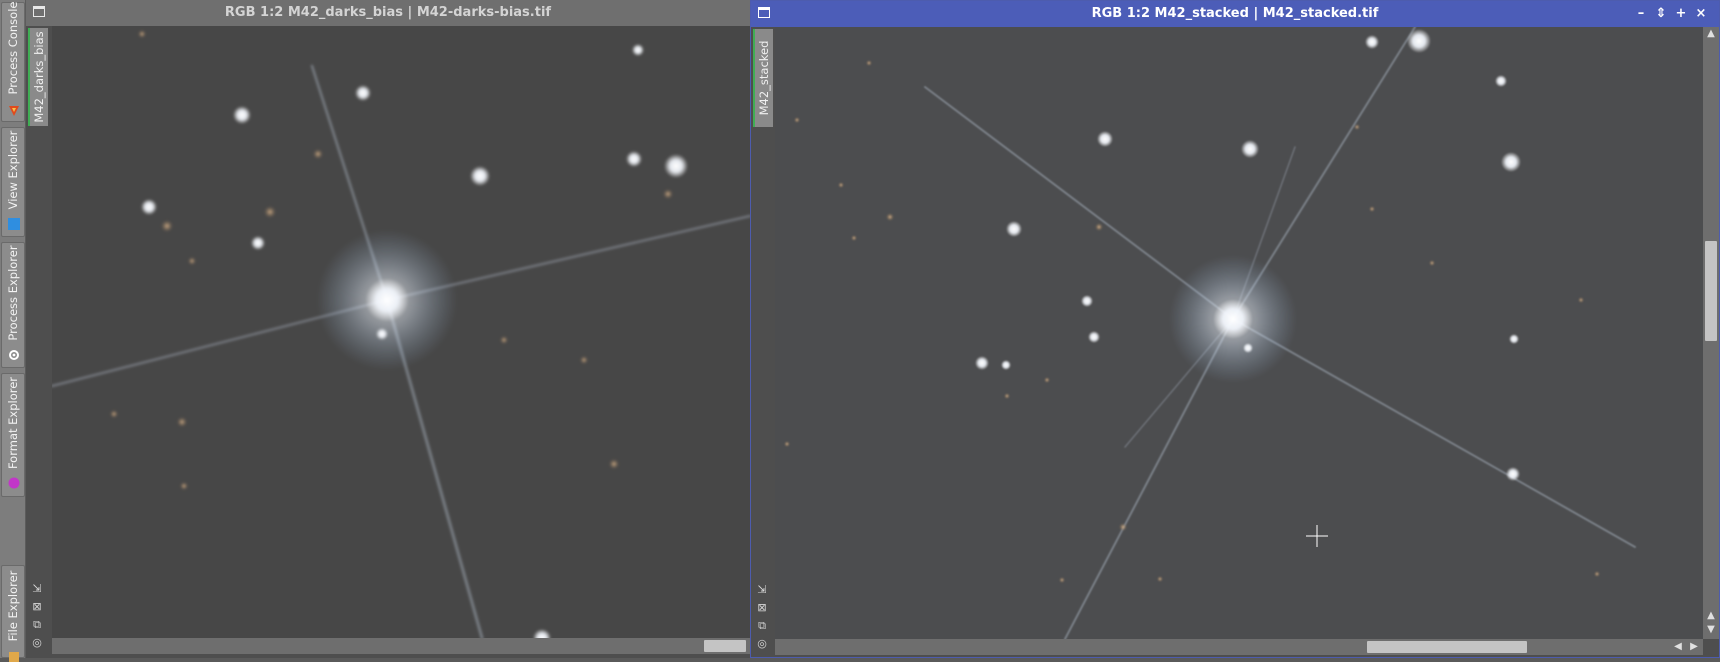  I want to click on view-tab-label: M42_stacked, so click(764, 78).